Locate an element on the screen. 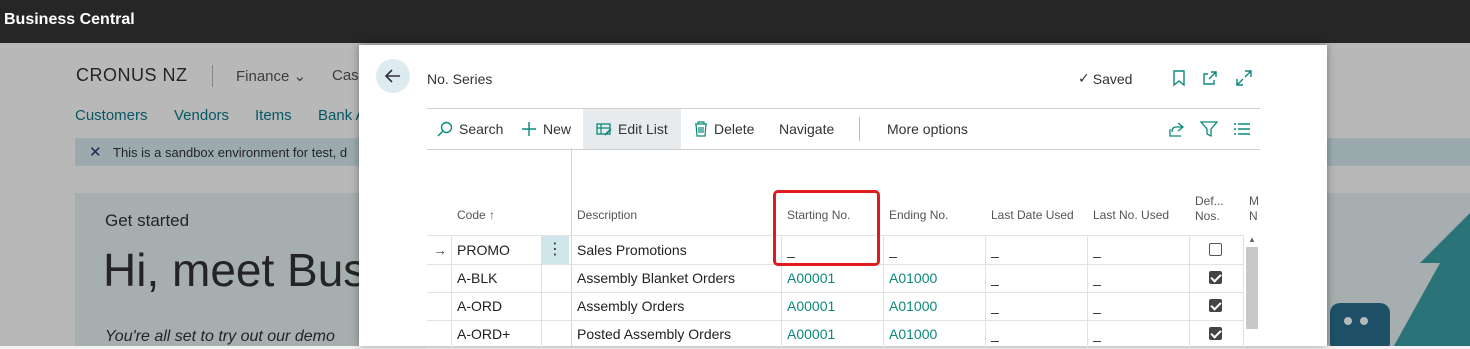 This screenshot has height=349, width=1470. column-header-description: Description is located at coordinates (607, 215).